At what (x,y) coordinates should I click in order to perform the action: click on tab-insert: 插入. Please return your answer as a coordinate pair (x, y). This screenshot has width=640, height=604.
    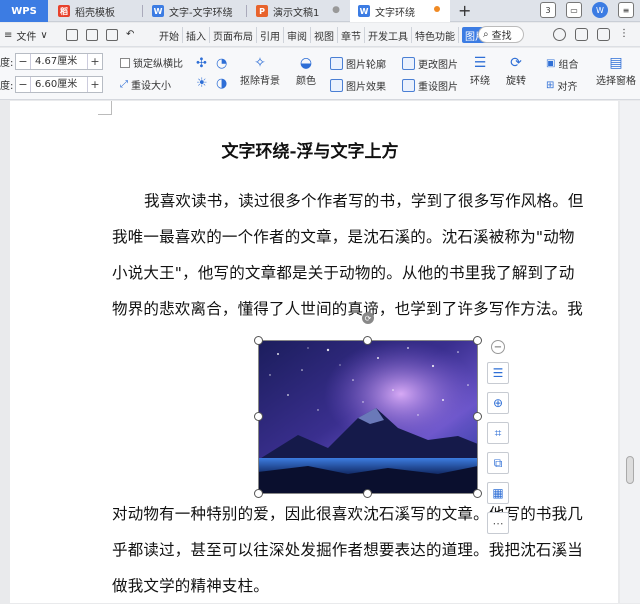
    Looking at the image, I should click on (196, 35).